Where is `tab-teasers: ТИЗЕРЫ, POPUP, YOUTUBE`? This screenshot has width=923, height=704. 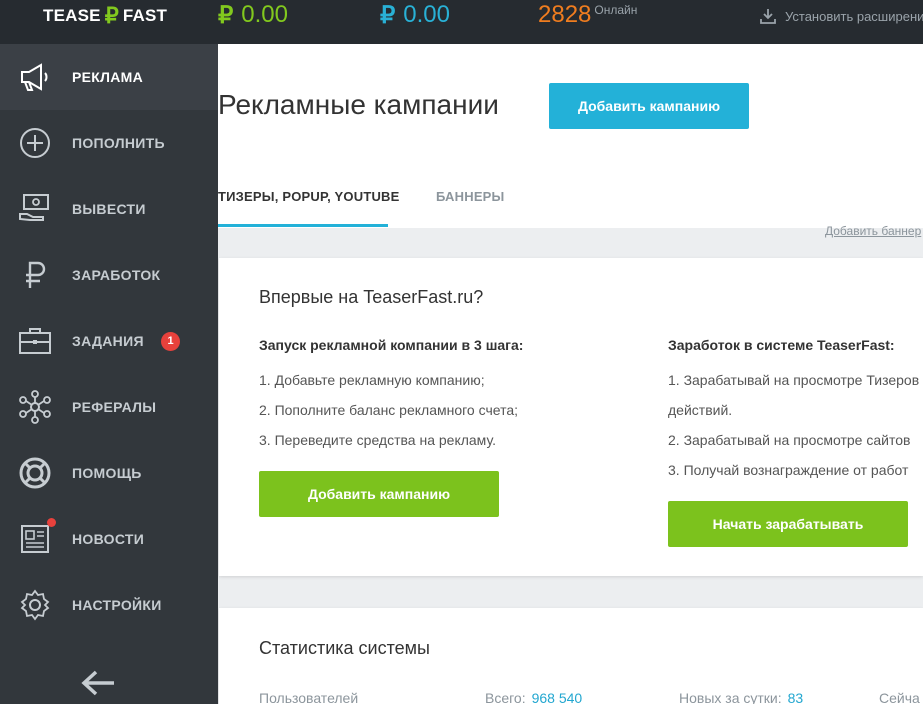 tab-teasers: ТИЗЕРЫ, POPUP, YOUTUBE is located at coordinates (309, 196).